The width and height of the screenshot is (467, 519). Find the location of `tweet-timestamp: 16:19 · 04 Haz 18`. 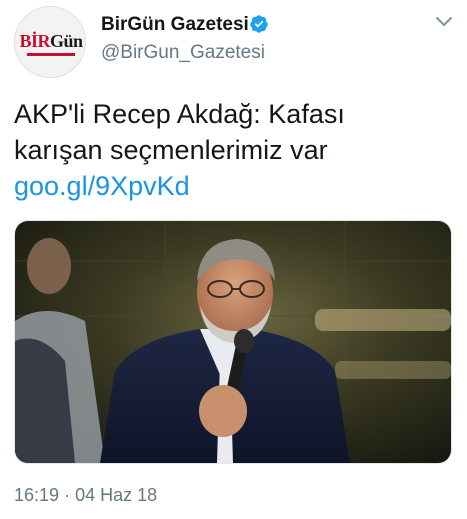

tweet-timestamp: 16:19 · 04 Haz 18 is located at coordinates (85, 495).